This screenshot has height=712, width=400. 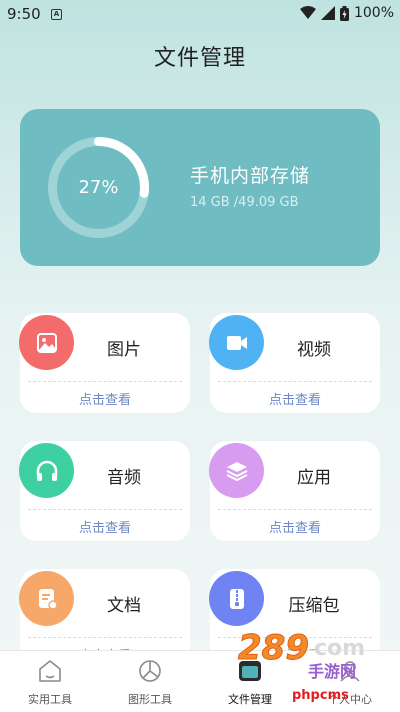 What do you see at coordinates (46, 470) in the screenshot?
I see `headphones-icon` at bounding box center [46, 470].